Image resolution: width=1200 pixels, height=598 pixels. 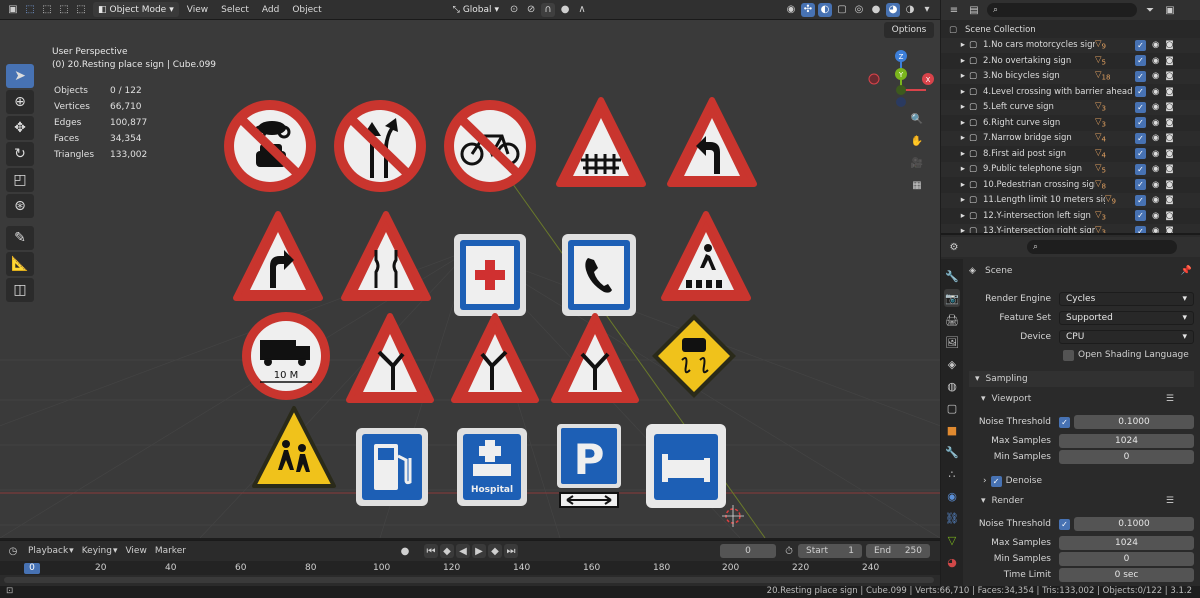 I want to click on record-icon: ●, so click(x=405, y=551).